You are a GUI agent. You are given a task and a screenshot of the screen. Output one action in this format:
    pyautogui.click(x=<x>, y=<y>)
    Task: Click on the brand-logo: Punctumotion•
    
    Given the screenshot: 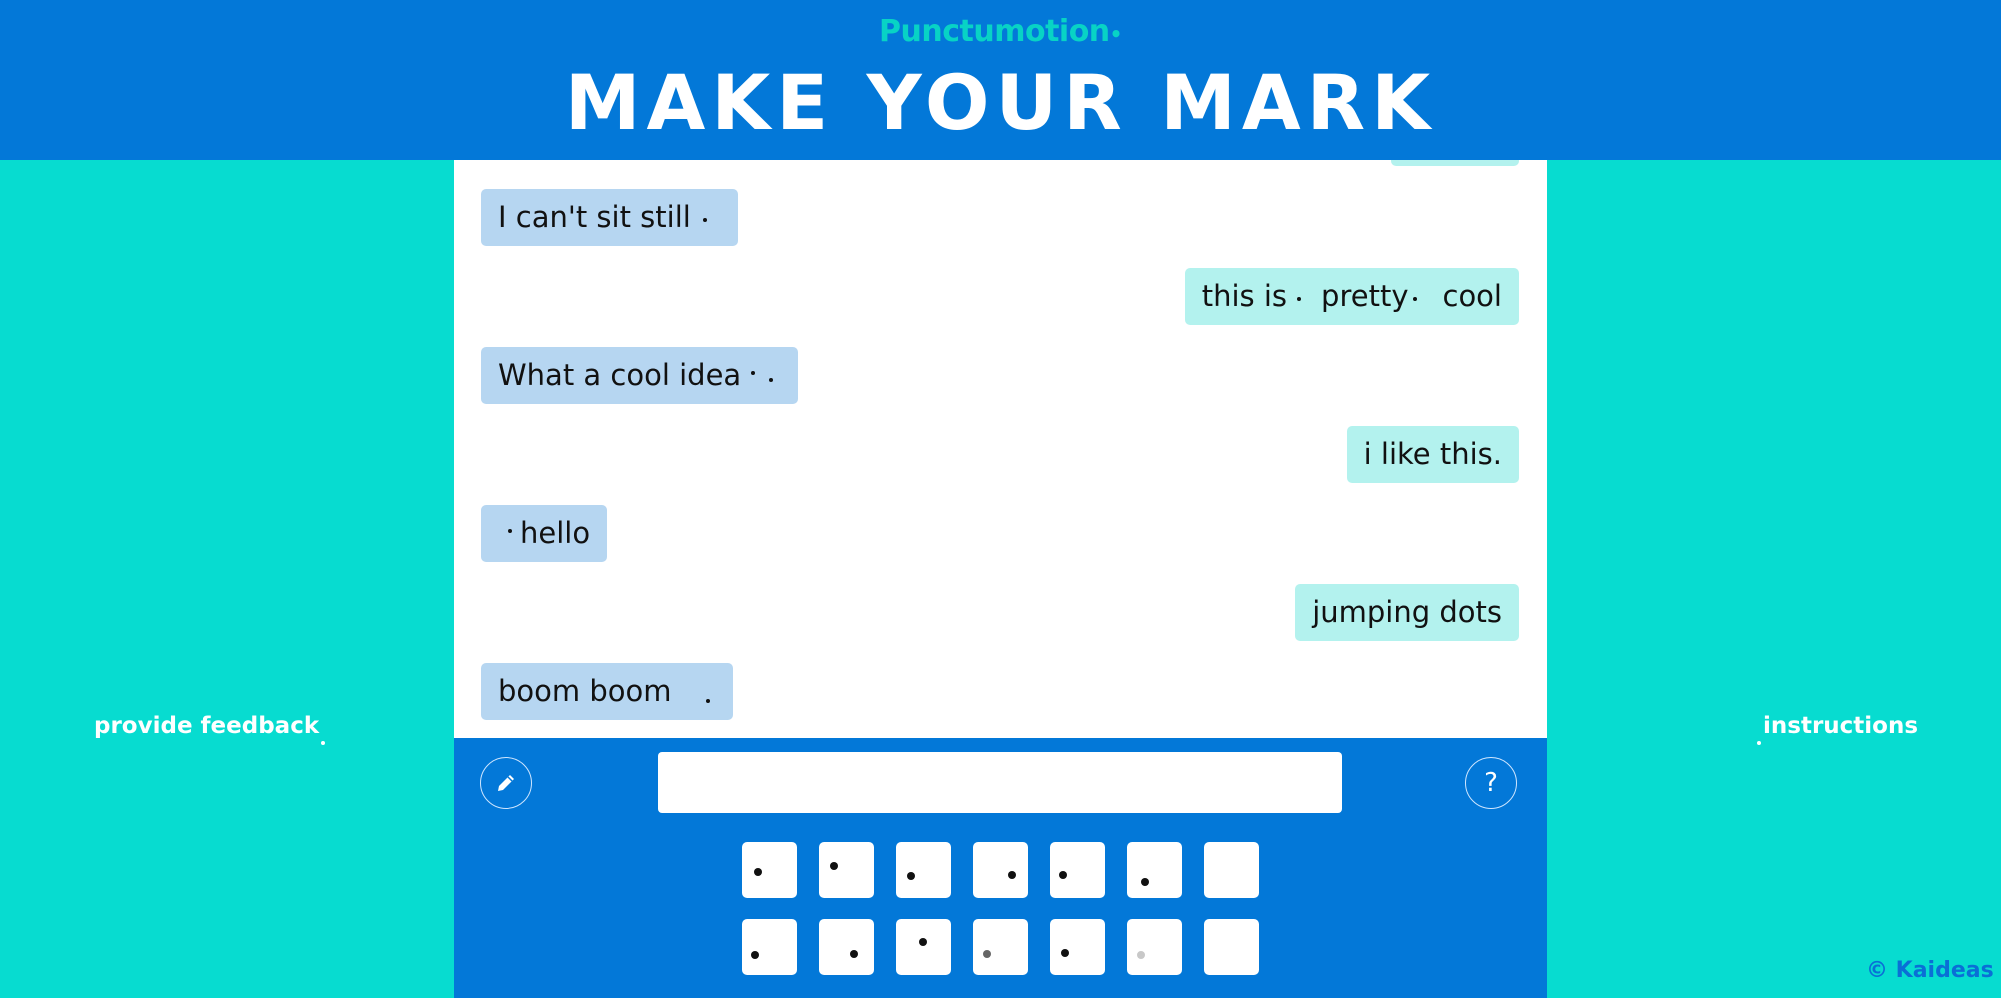 What is the action you would take?
    pyautogui.click(x=1000, y=31)
    